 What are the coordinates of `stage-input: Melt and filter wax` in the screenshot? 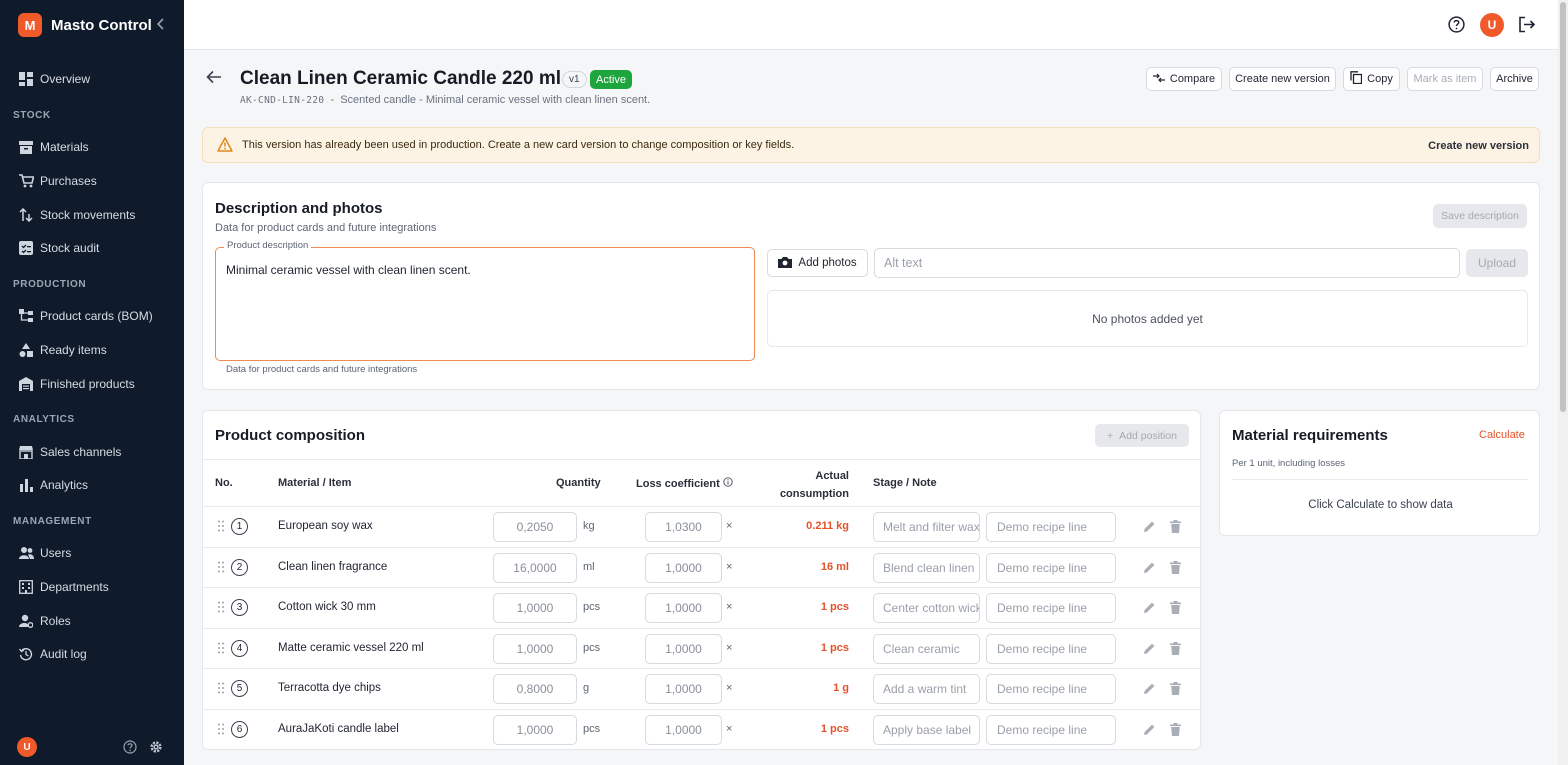 It's located at (926, 527).